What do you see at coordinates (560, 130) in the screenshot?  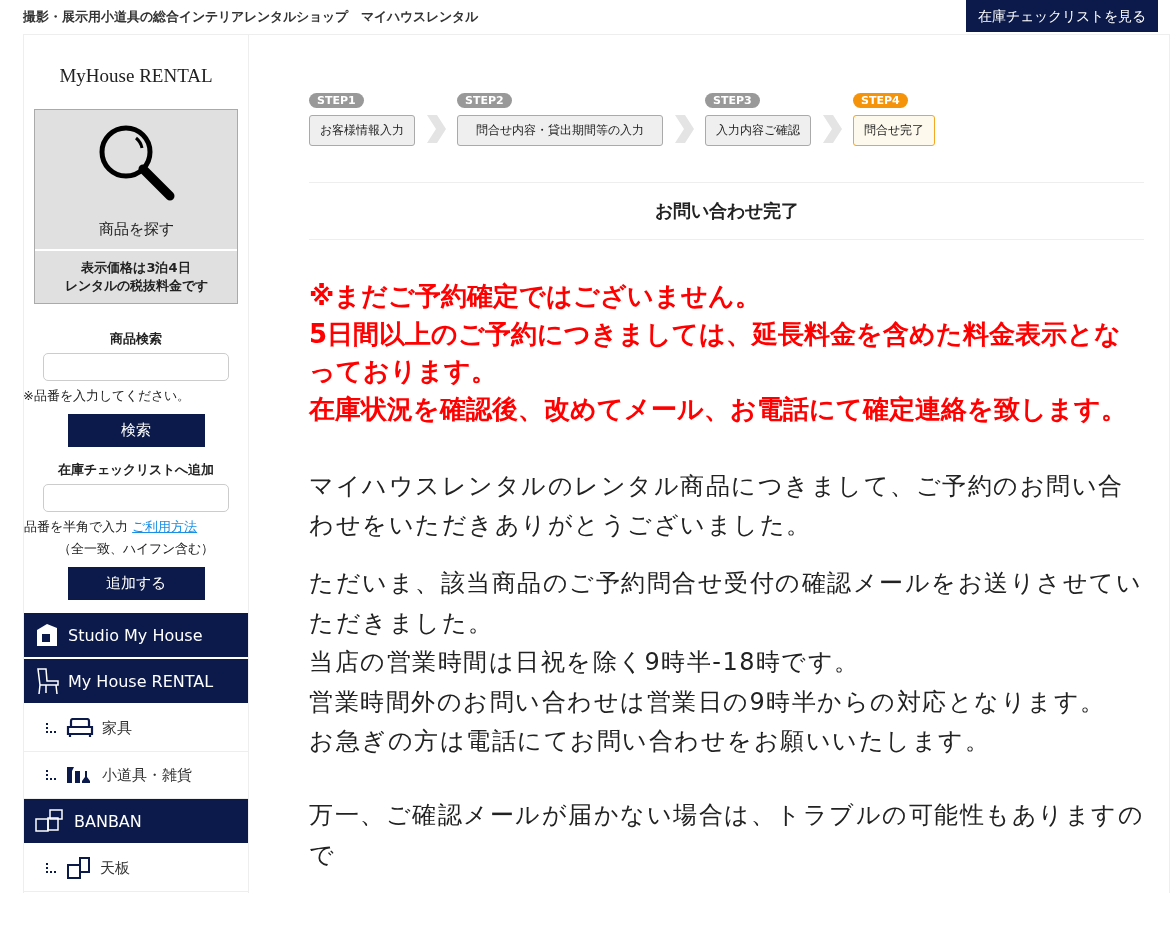 I see `step-label: 問合せ内容・貸出期間等の入力` at bounding box center [560, 130].